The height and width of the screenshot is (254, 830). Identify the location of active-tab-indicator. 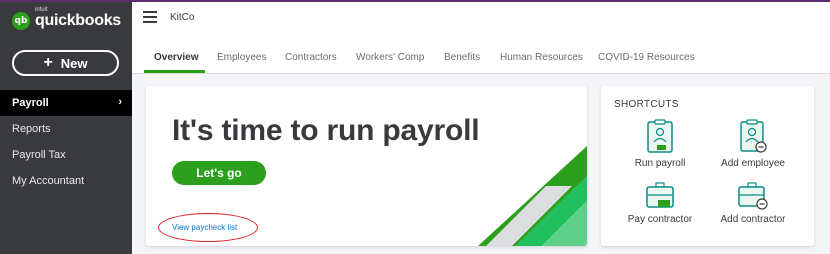
(174, 71).